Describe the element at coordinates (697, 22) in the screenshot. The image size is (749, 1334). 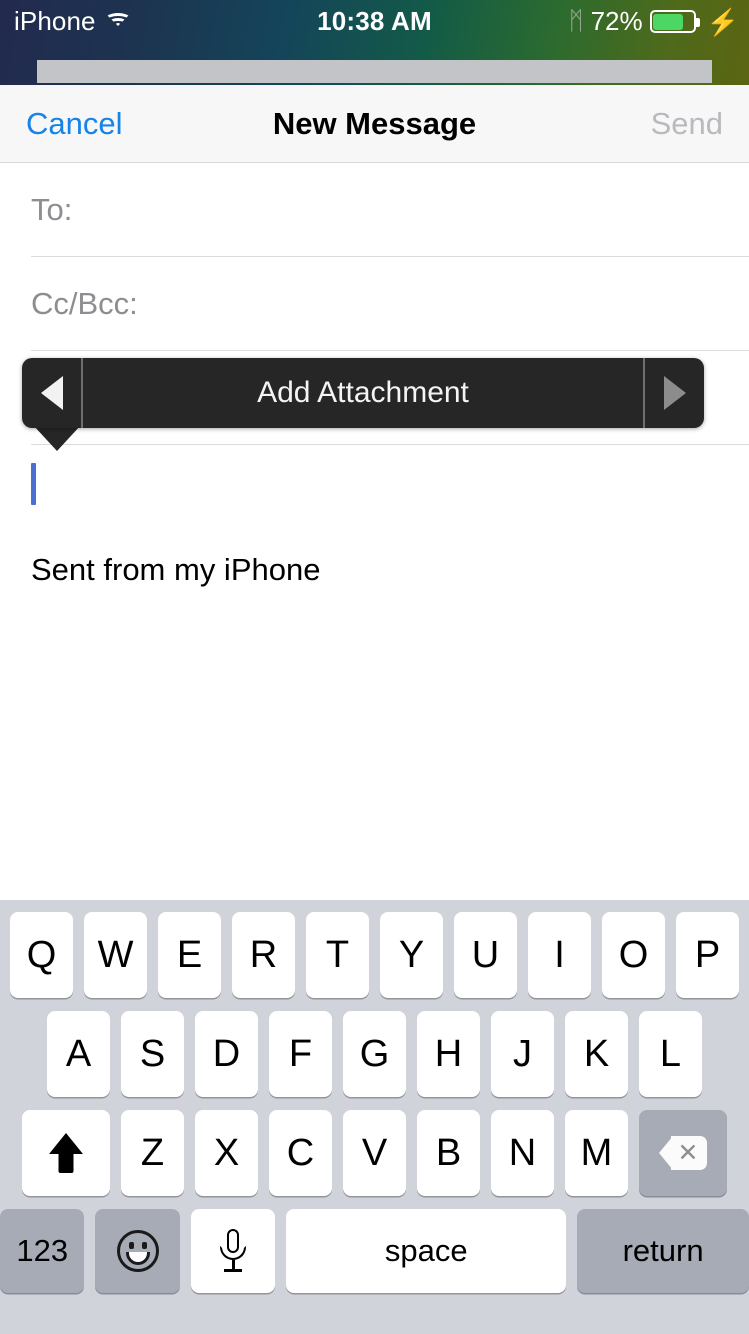
I see `battery-cap` at that location.